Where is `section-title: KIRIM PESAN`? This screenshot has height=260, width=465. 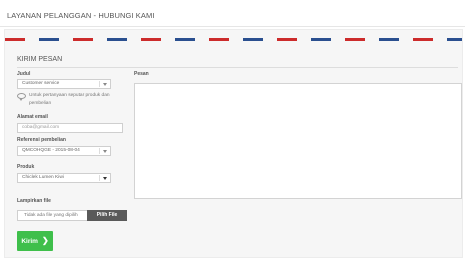
section-title: KIRIM PESAN is located at coordinates (40, 59).